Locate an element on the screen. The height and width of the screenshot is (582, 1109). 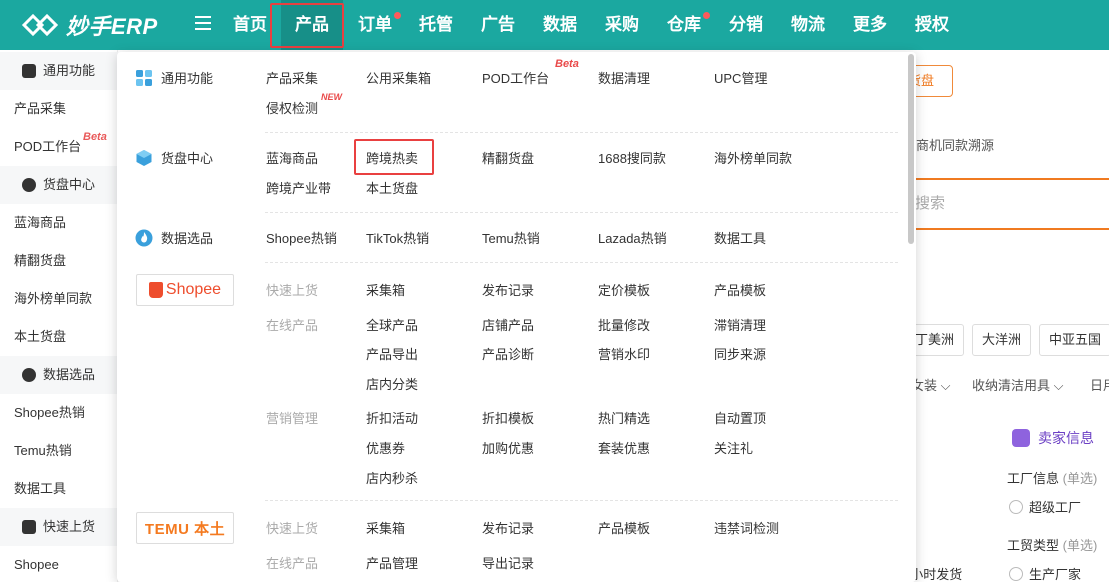
notification-dot is located at coordinates (706, 15).